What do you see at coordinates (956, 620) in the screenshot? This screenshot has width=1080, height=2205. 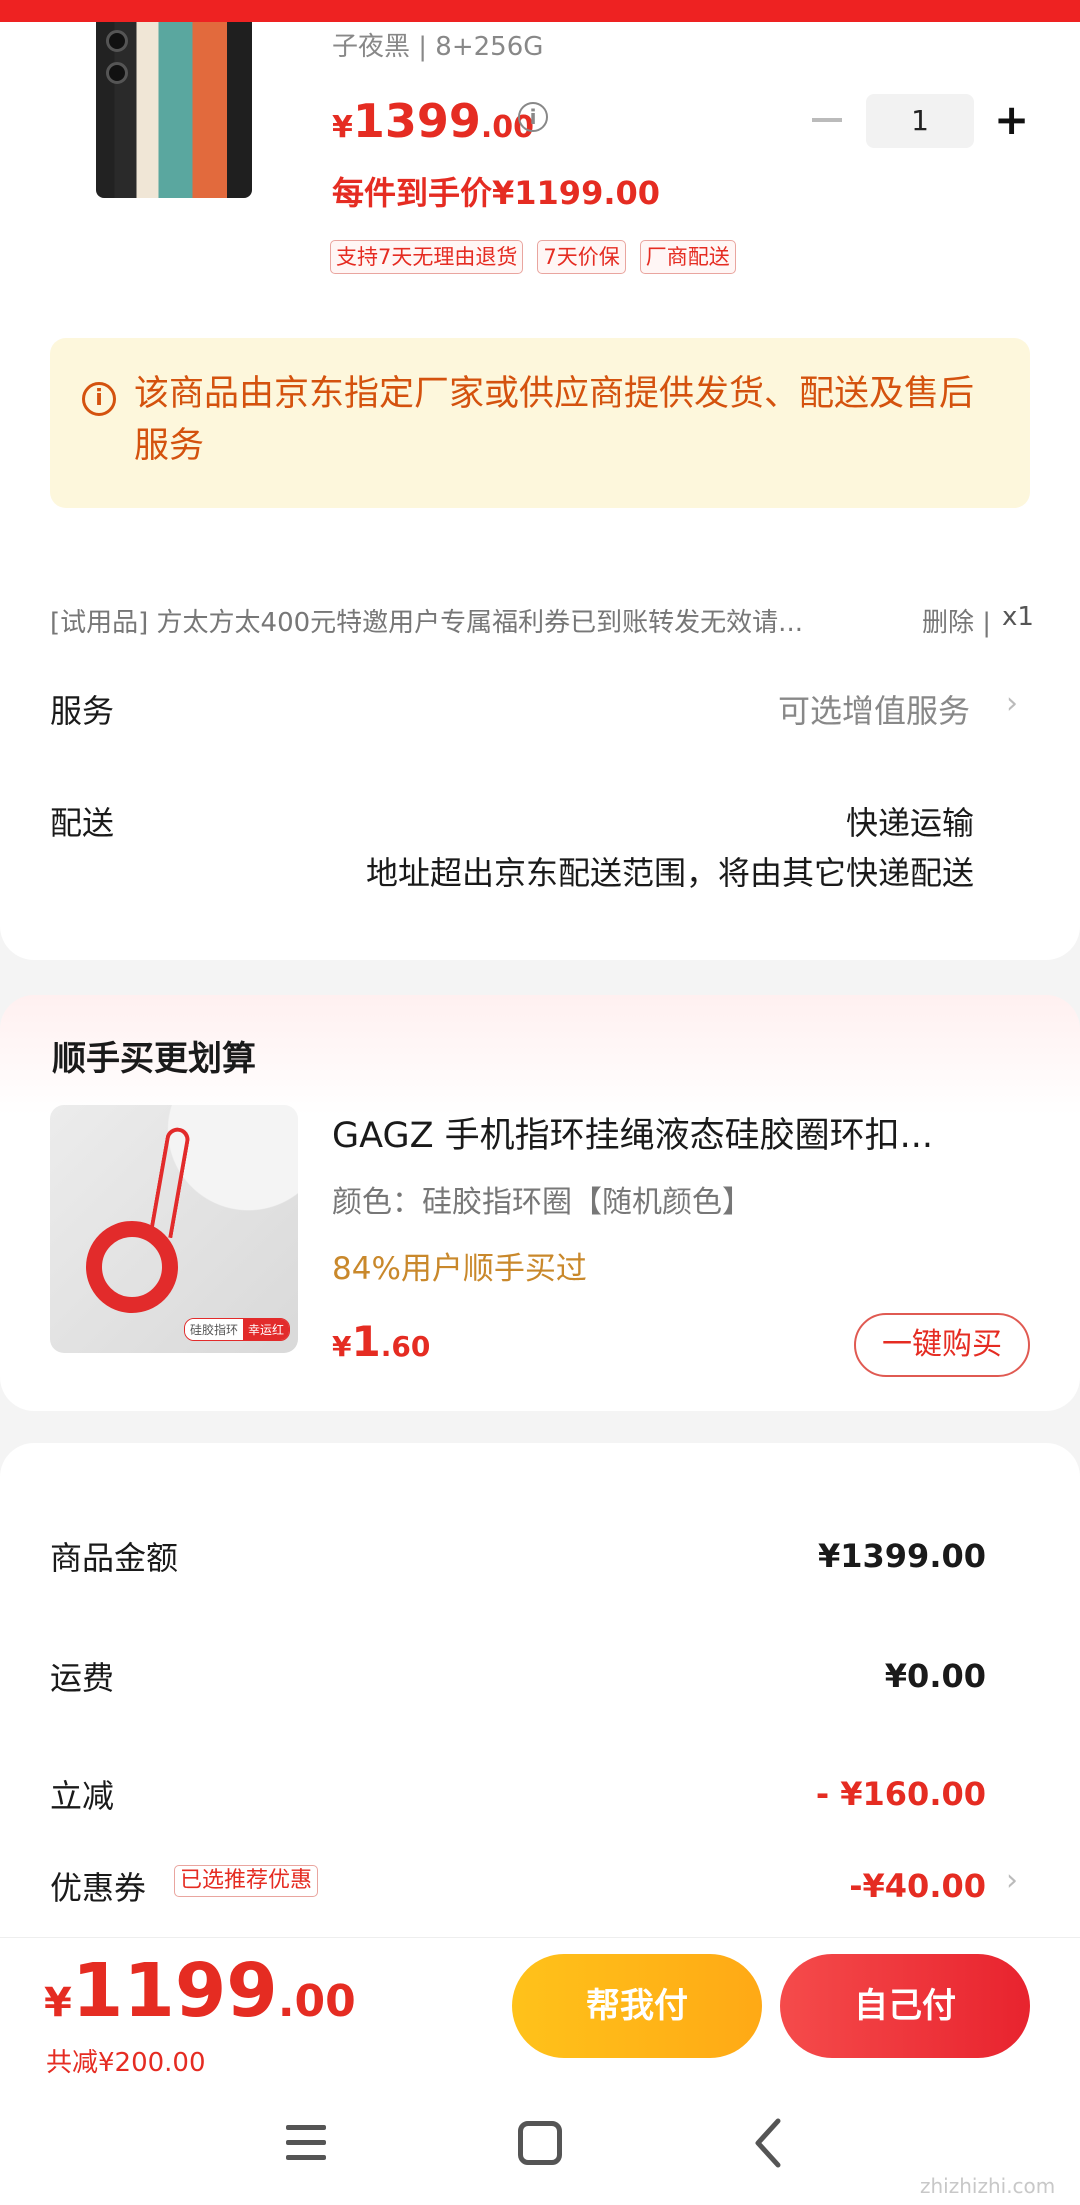 I see `trial-delete-button: 删除 |` at bounding box center [956, 620].